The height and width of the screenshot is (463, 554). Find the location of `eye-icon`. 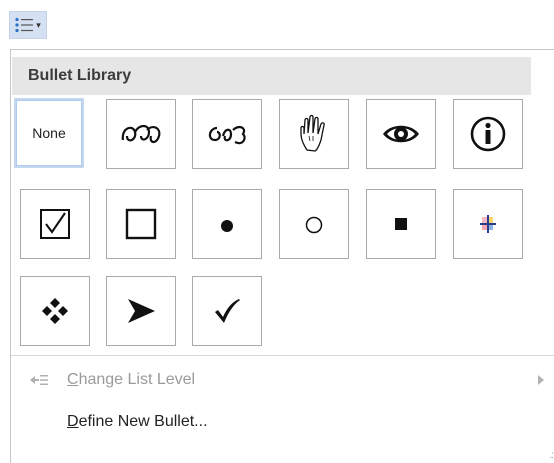

eye-icon is located at coordinates (401, 134).